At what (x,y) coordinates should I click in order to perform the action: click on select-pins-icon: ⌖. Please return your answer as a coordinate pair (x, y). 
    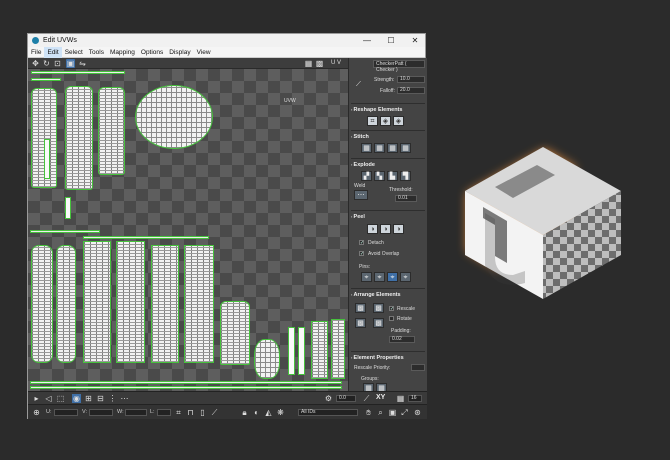
    Looking at the image, I should click on (405, 277).